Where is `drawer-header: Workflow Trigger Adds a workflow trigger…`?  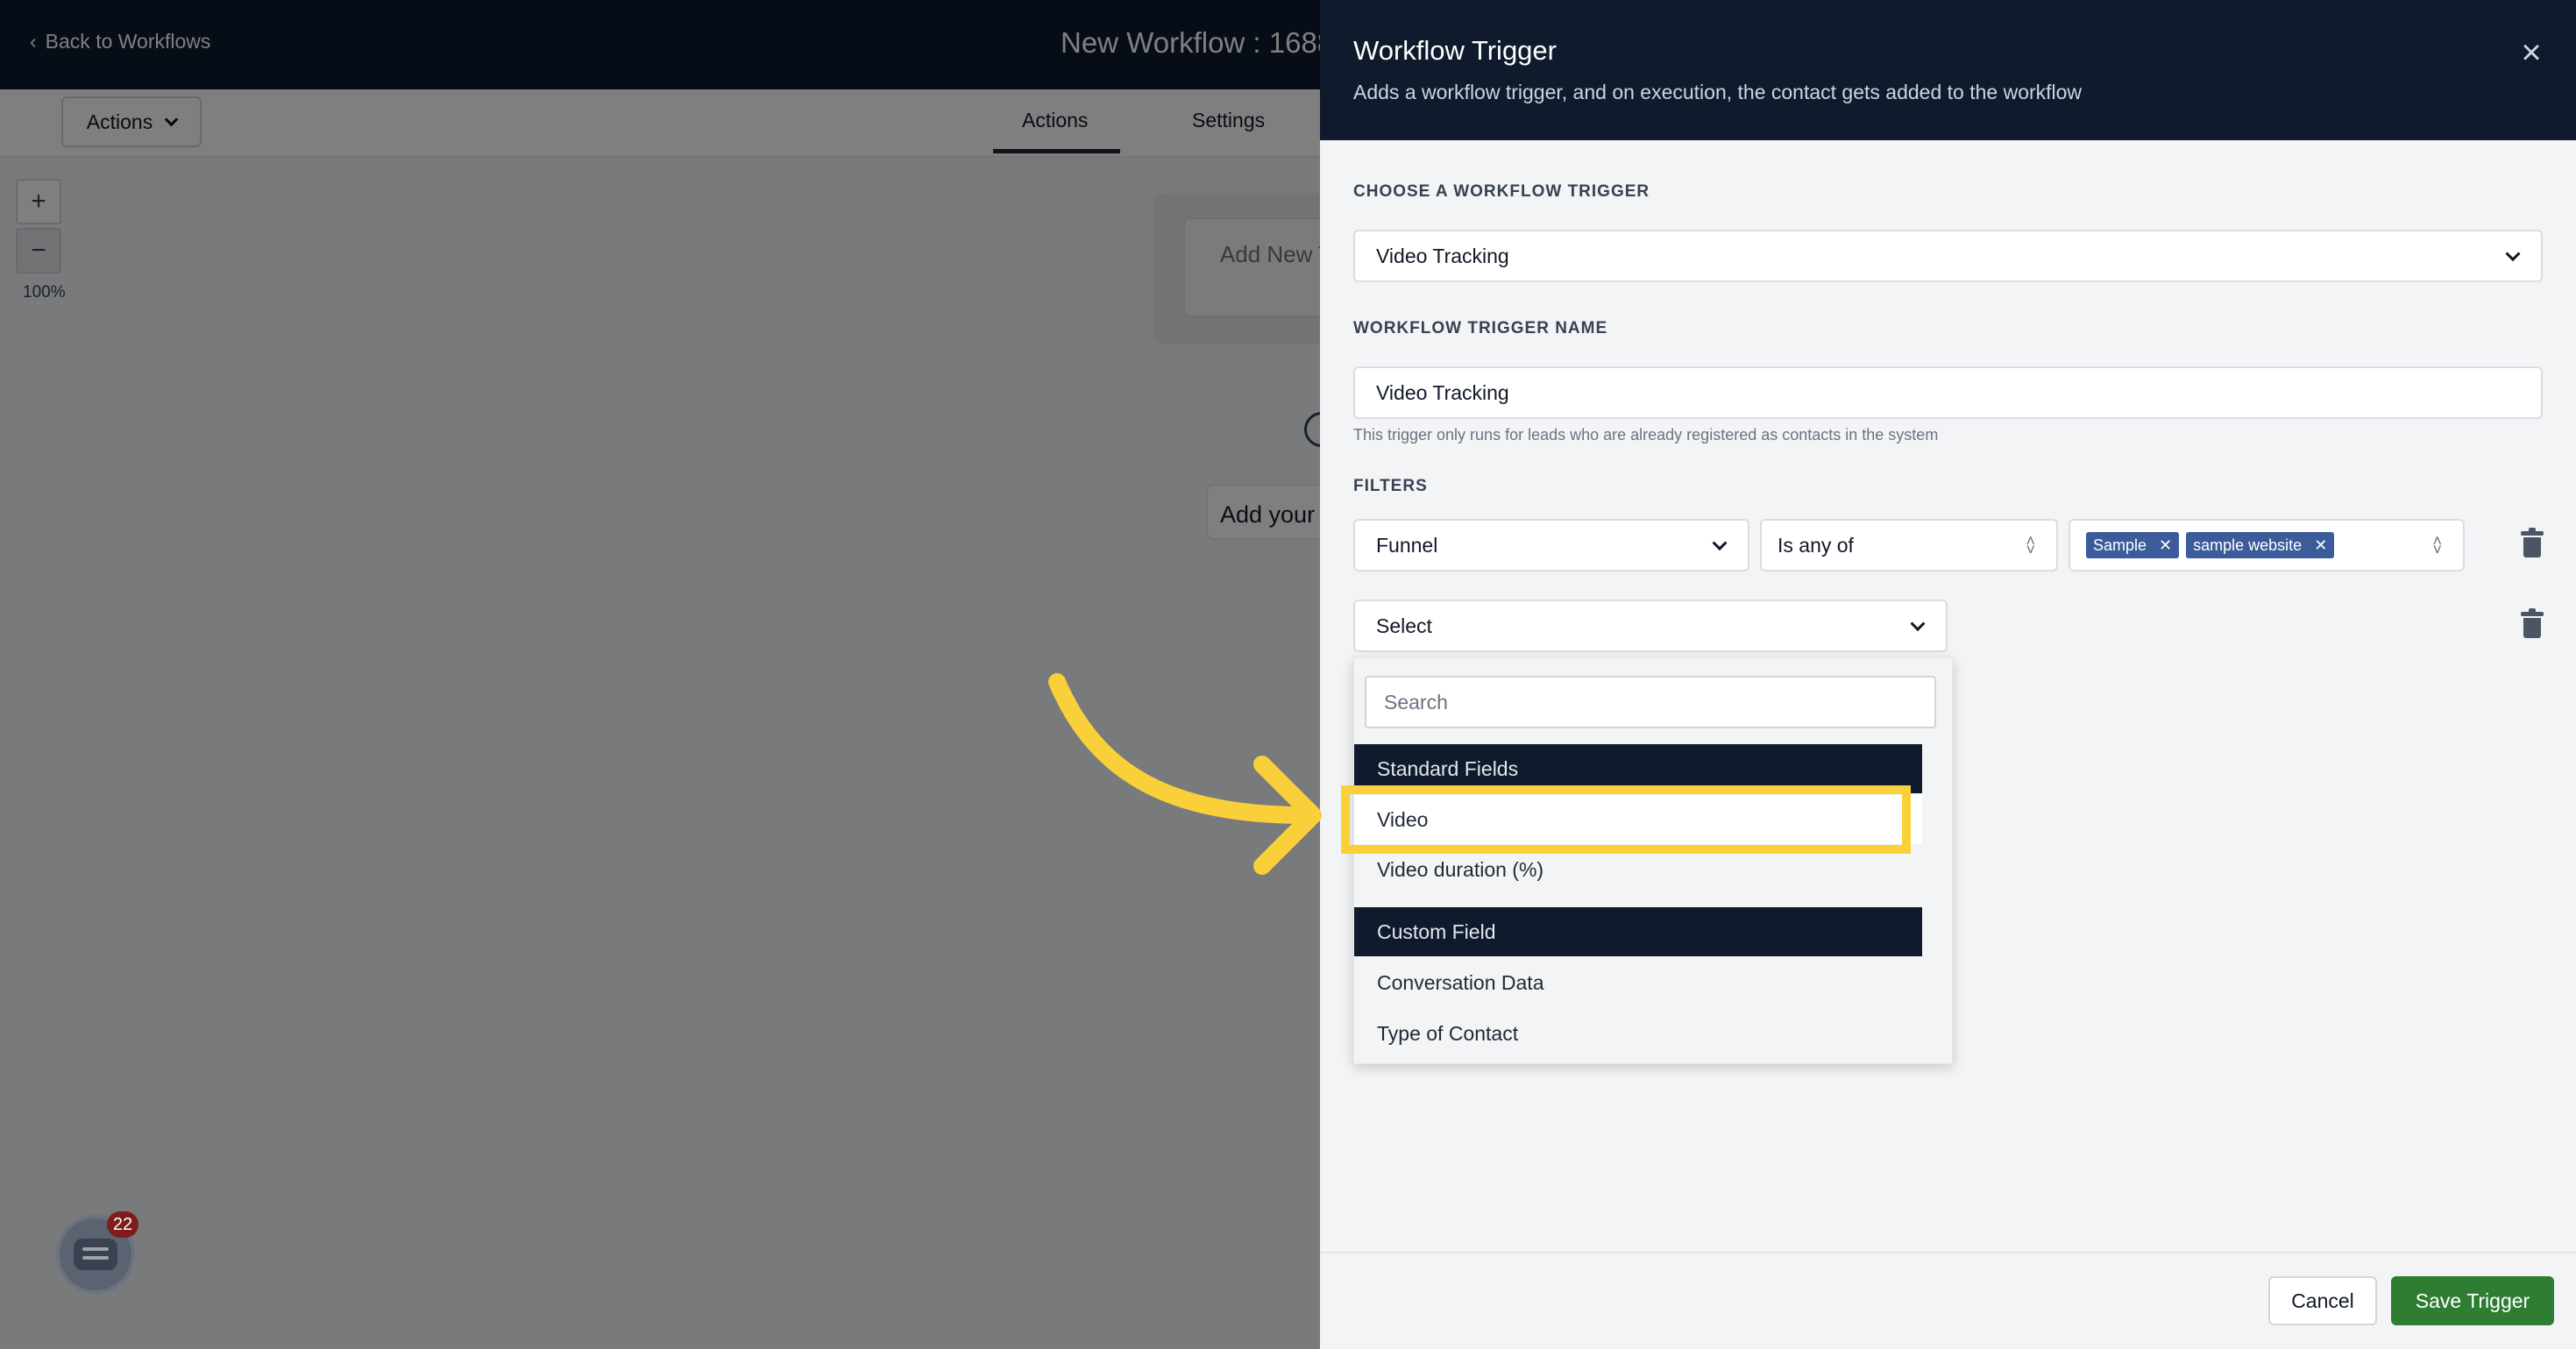 drawer-header: Workflow Trigger Adds a workflow trigger… is located at coordinates (1948, 70).